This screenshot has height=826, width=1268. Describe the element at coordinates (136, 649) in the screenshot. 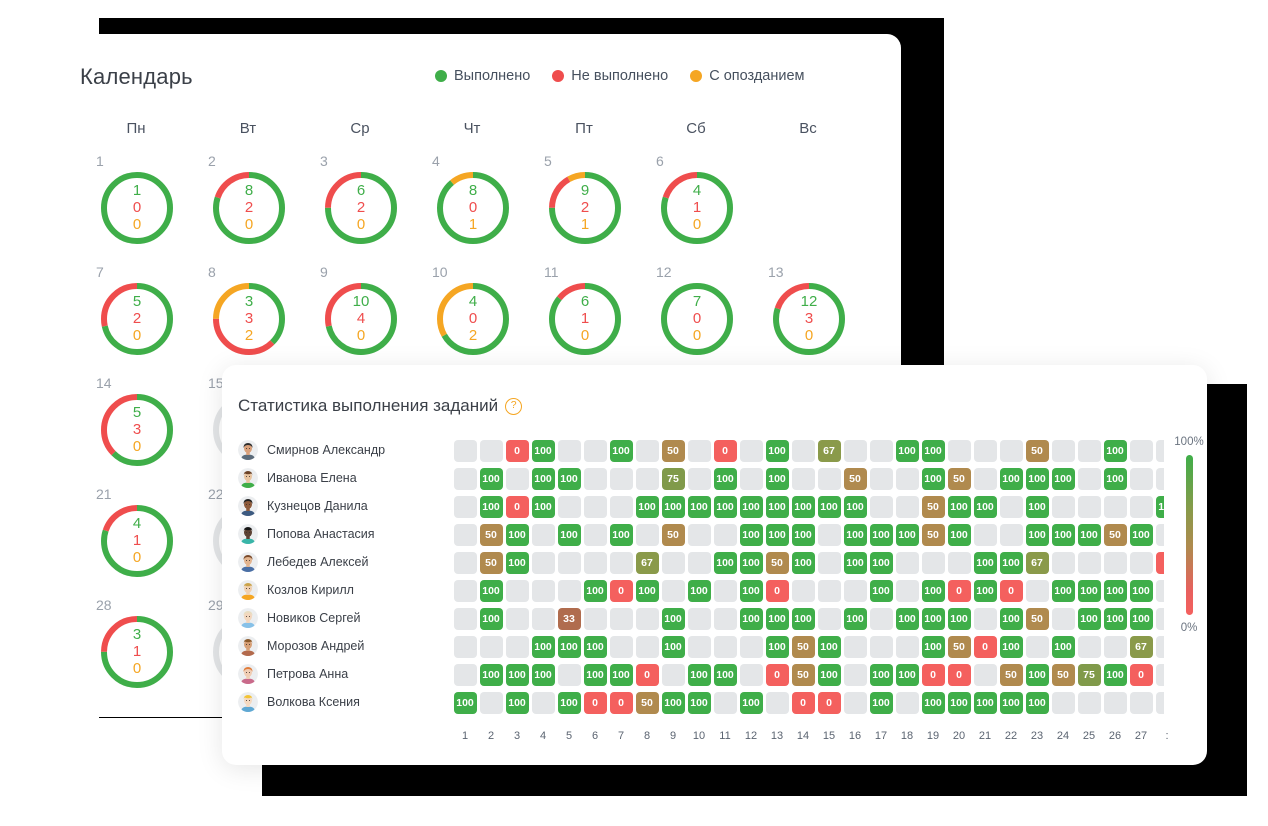

I see `calendar-day-28: 28 3 1 0` at that location.